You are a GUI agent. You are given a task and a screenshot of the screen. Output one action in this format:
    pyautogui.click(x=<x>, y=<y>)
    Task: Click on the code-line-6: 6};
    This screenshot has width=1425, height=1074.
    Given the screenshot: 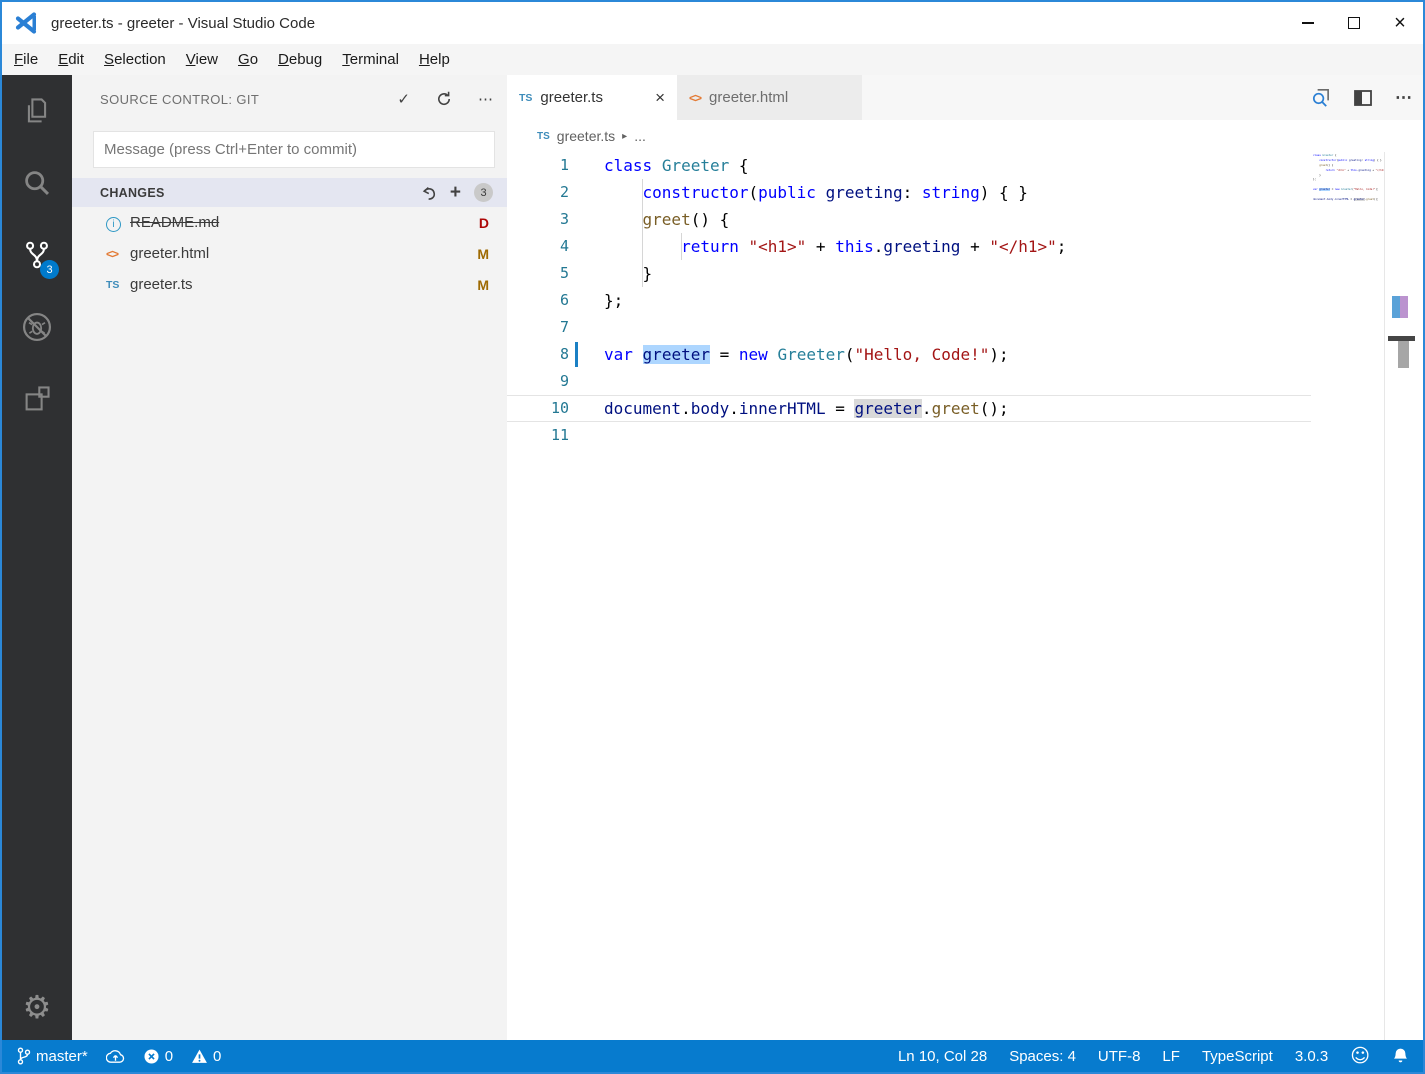 What is the action you would take?
    pyautogui.click(x=909, y=300)
    